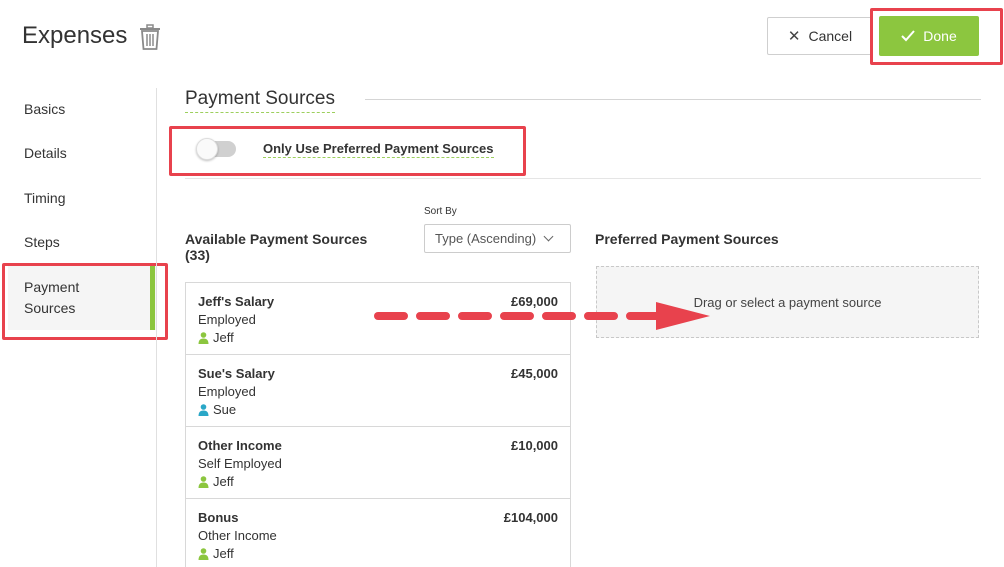 The image size is (1004, 567). I want to click on divider, so click(583, 178).